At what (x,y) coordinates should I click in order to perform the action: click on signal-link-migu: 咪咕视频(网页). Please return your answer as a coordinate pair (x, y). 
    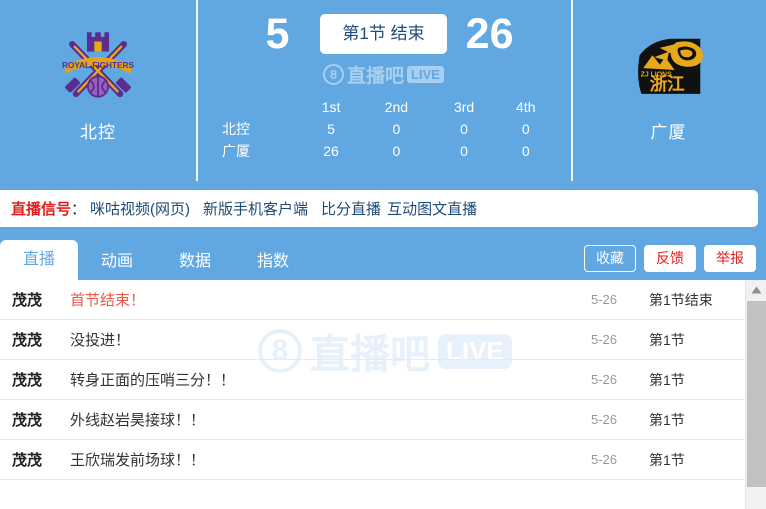
    Looking at the image, I should click on (140, 208).